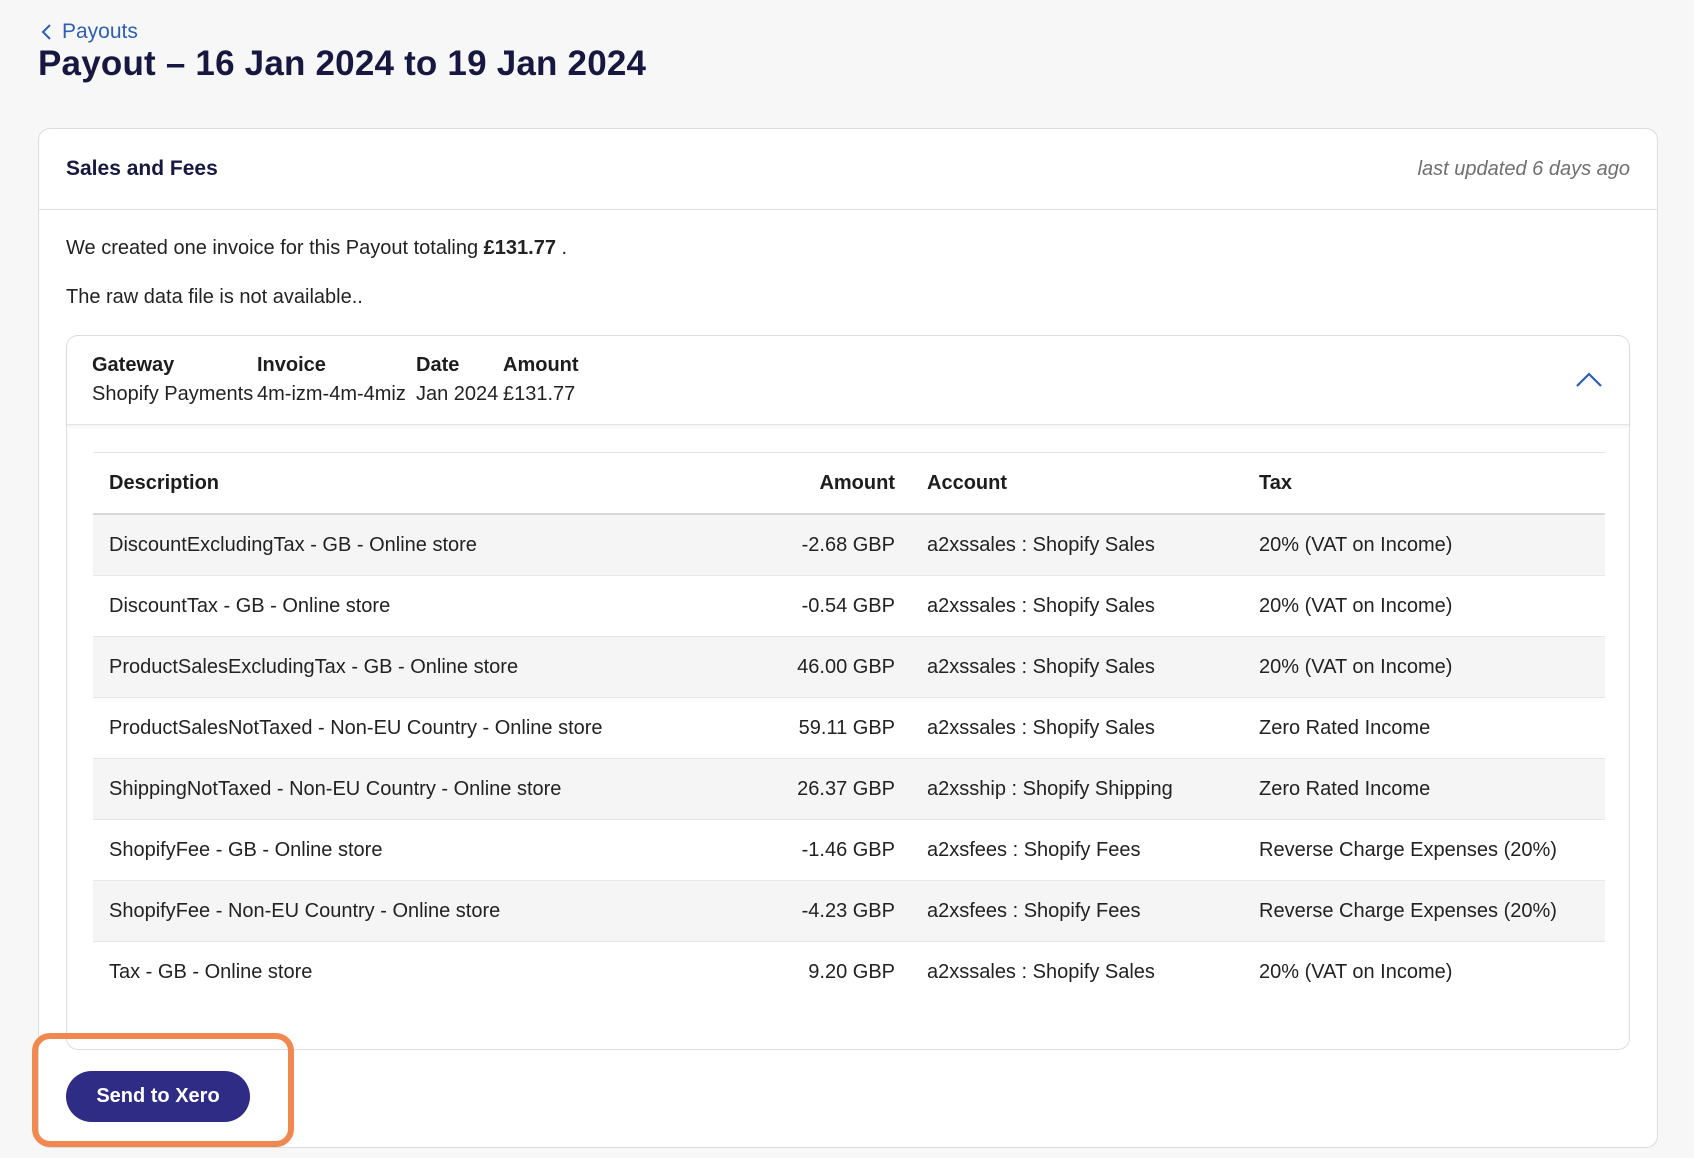 Image resolution: width=1694 pixels, height=1158 pixels. Describe the element at coordinates (848, 169) in the screenshot. I see `card-header: Sales and Fees last updated 6 days ago` at that location.